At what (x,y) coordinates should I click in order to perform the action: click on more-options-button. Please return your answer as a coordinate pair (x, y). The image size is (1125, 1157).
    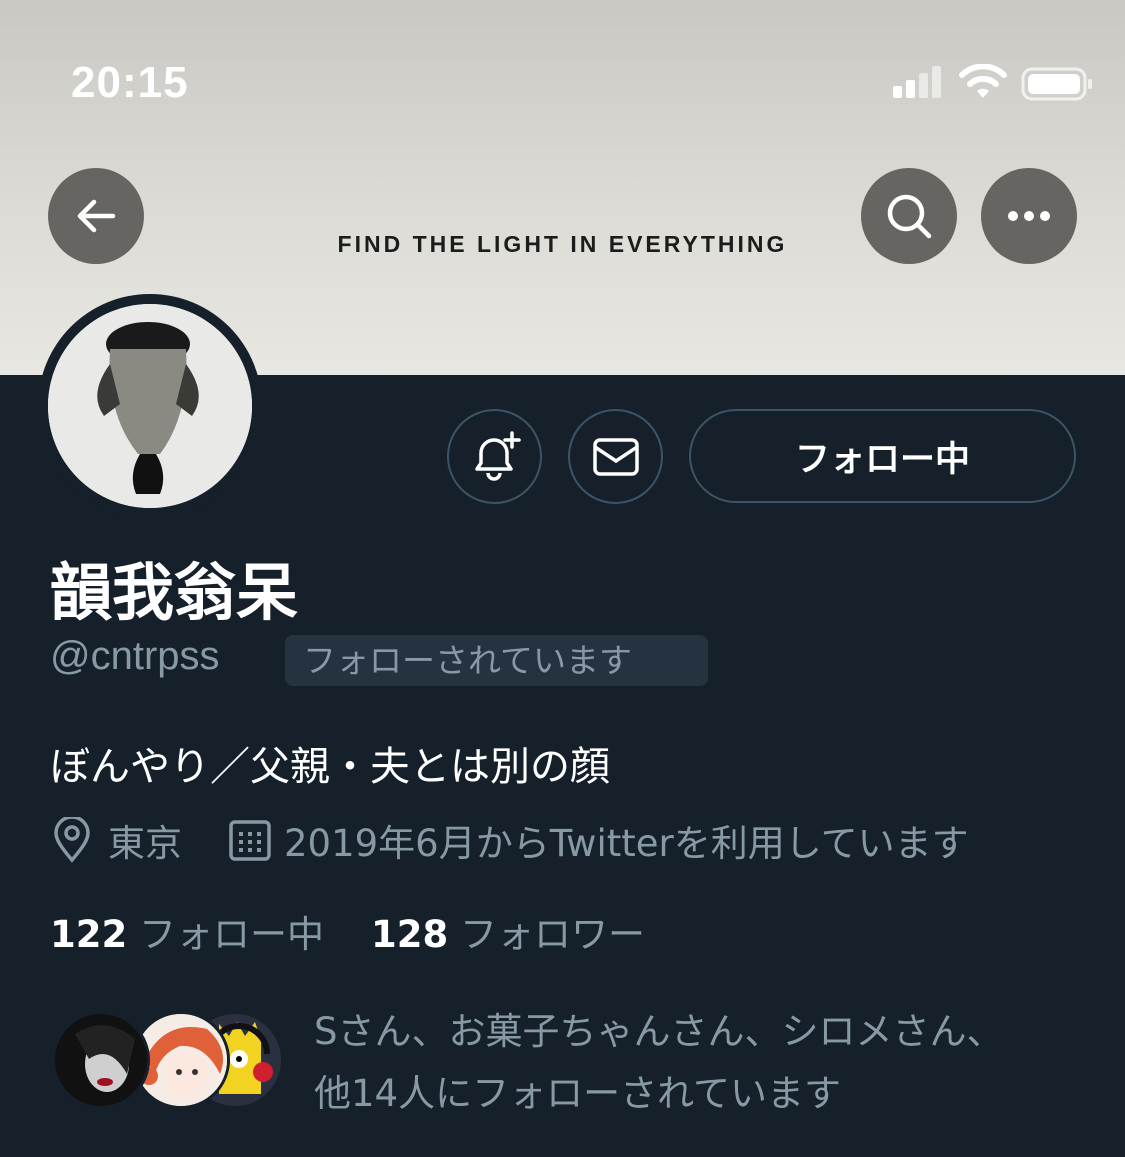
    Looking at the image, I should click on (1029, 216).